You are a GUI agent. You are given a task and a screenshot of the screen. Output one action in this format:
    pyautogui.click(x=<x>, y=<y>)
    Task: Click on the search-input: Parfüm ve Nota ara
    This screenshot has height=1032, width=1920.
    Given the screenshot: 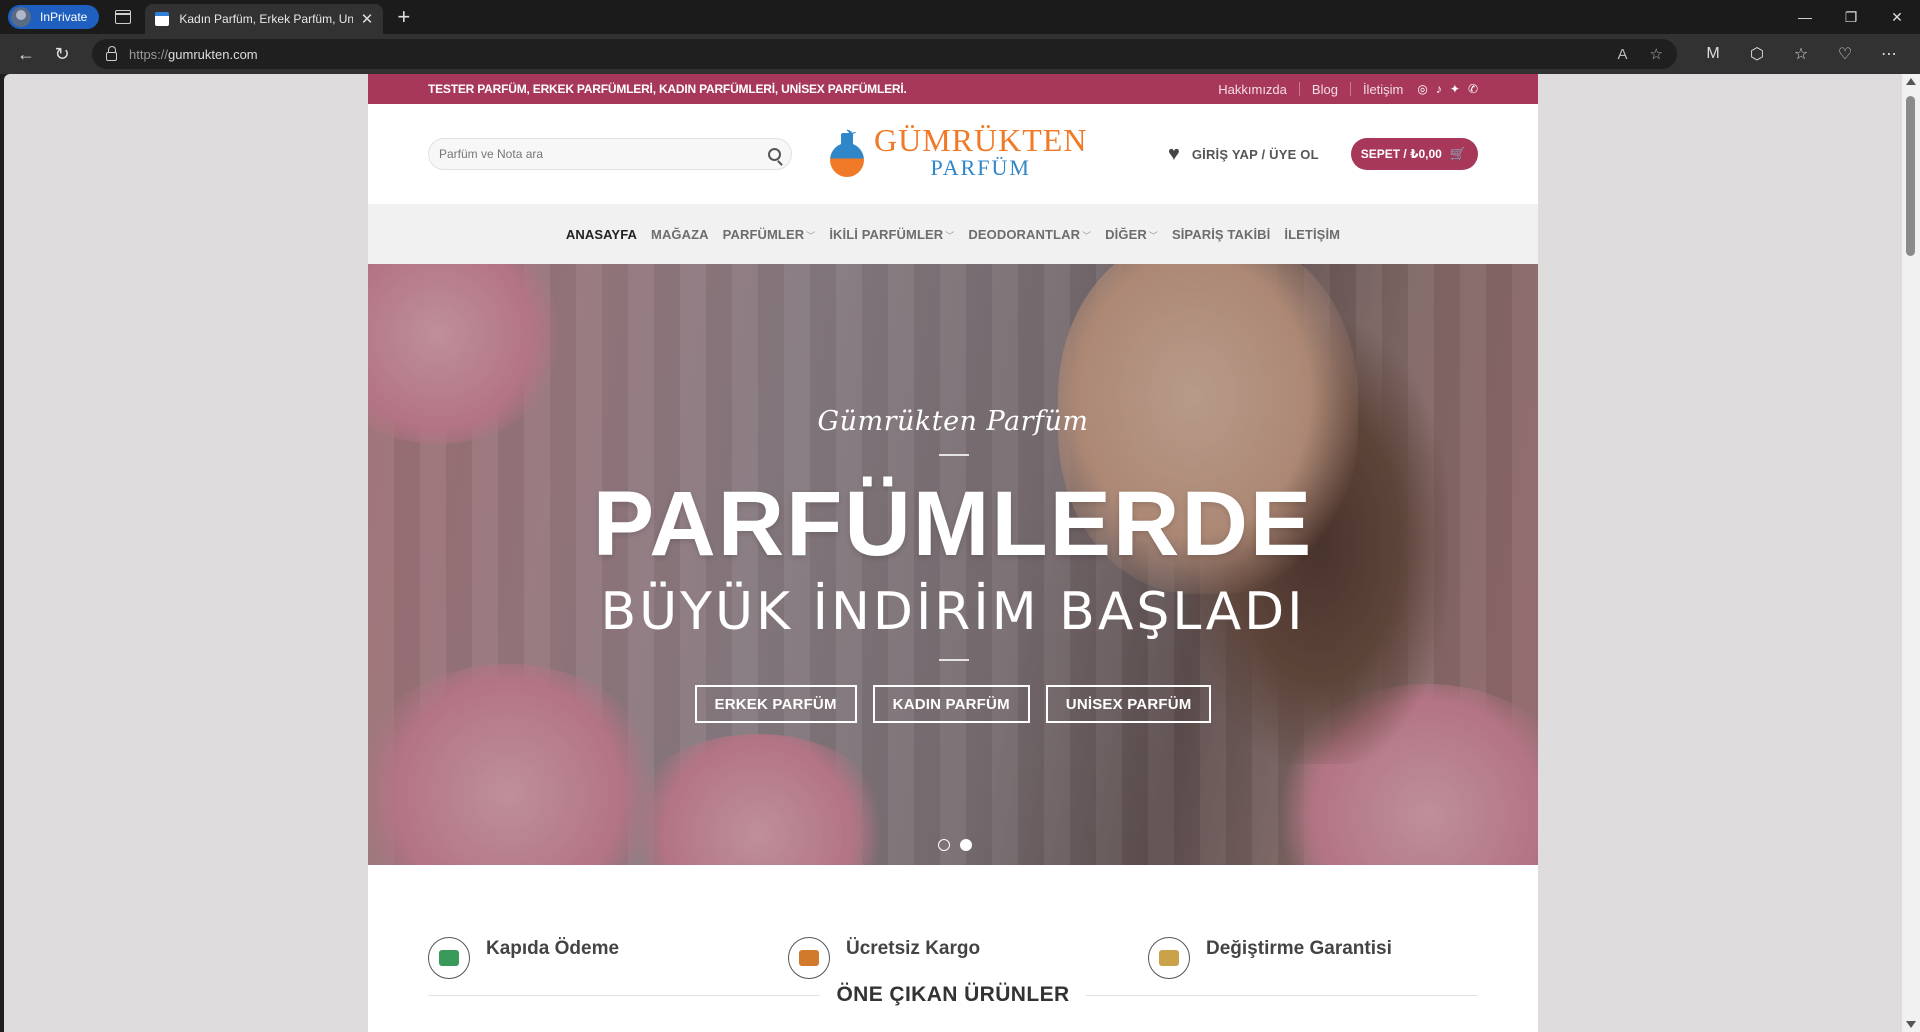 What is the action you would take?
    pyautogui.click(x=610, y=154)
    